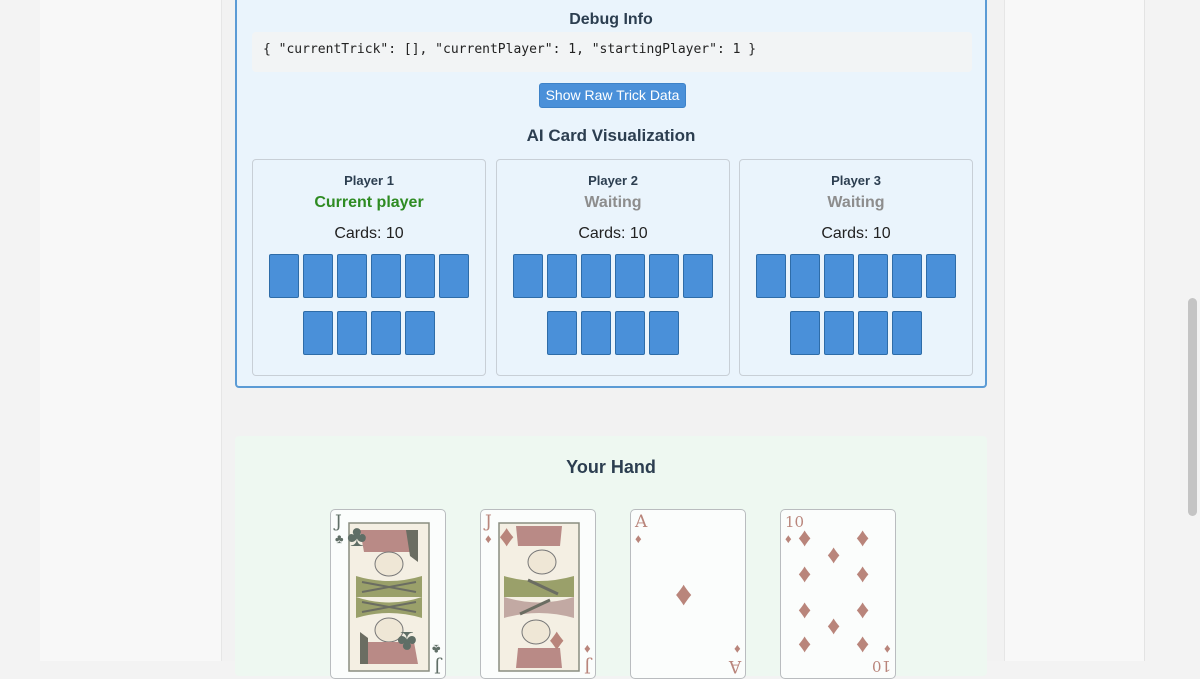 The height and width of the screenshot is (679, 1200). I want to click on hand-card-jack-of-clubs: J ♣ ♣ ♣ ♣ J, so click(388, 594).